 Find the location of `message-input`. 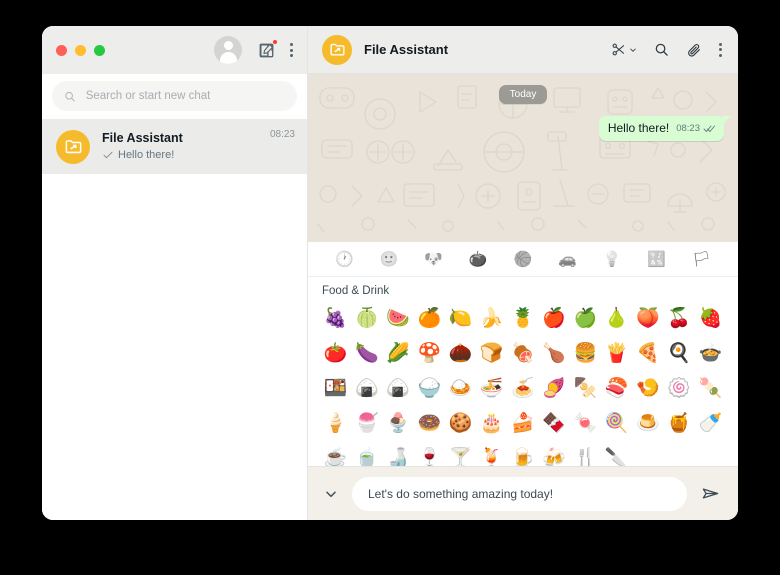

message-input is located at coordinates (519, 493).